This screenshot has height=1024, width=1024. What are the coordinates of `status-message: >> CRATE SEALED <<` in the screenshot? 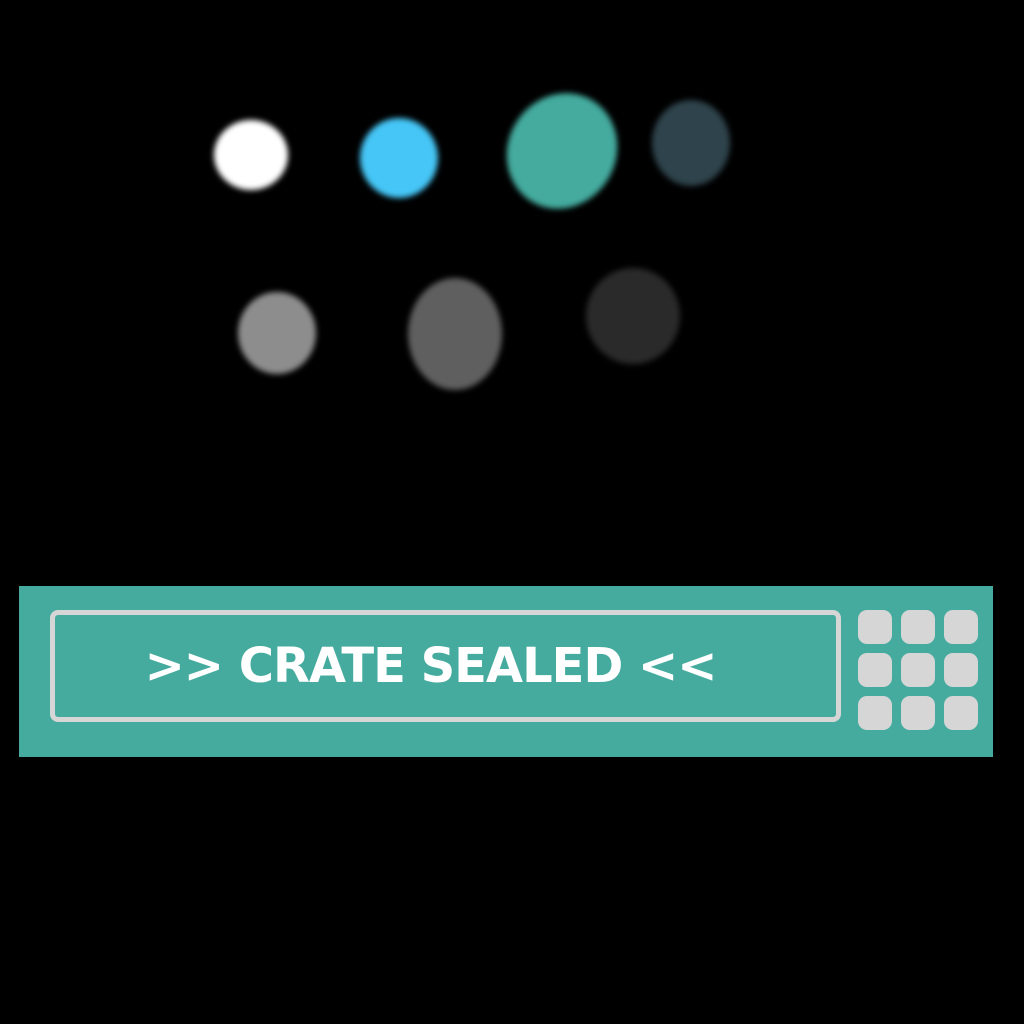 It's located at (431, 666).